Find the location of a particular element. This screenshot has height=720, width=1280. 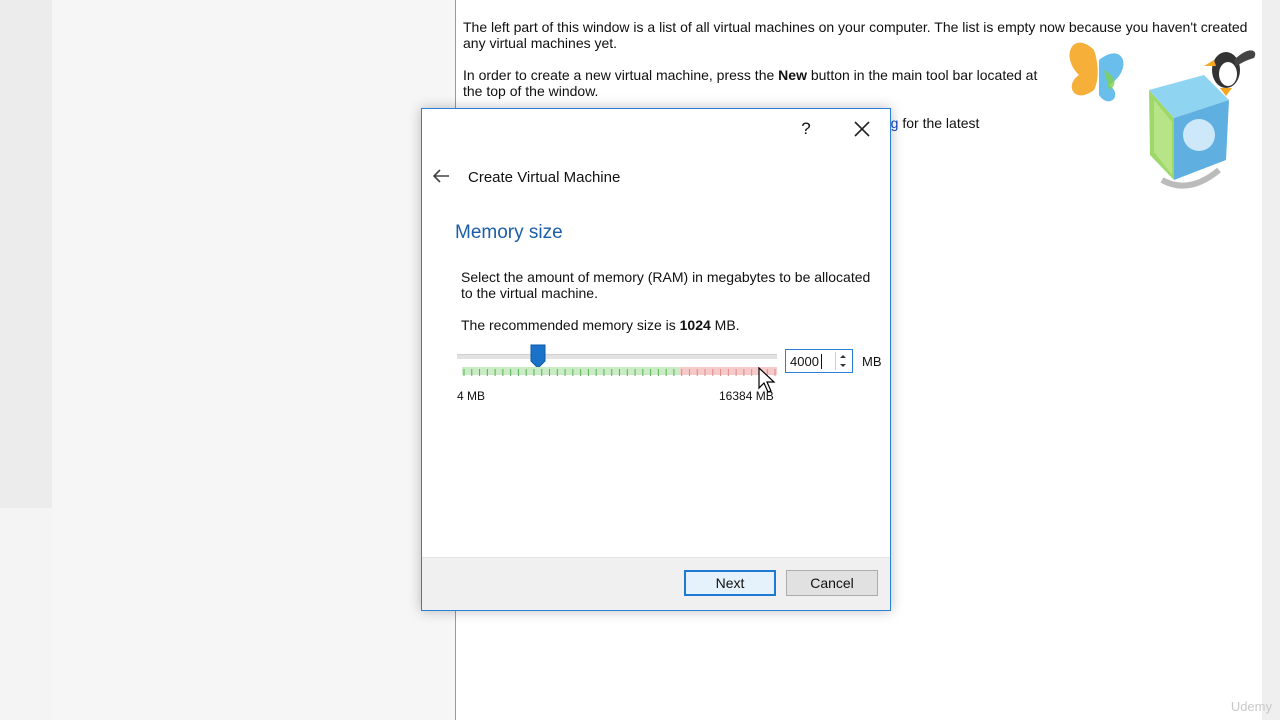

recommended-memory-text: The recommended memory size is 1024 MB. is located at coordinates (600, 325).